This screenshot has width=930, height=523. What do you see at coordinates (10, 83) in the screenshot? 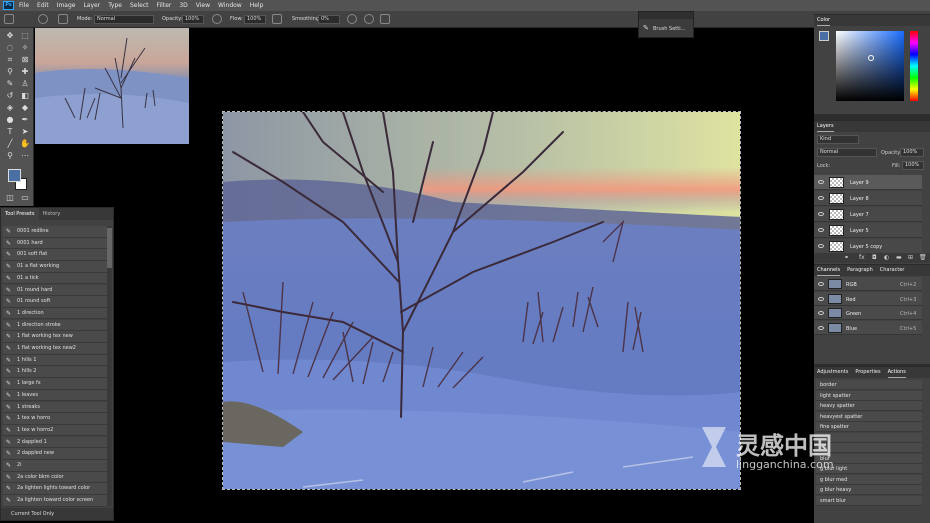
I see `brush-tool-icon: ✎` at bounding box center [10, 83].